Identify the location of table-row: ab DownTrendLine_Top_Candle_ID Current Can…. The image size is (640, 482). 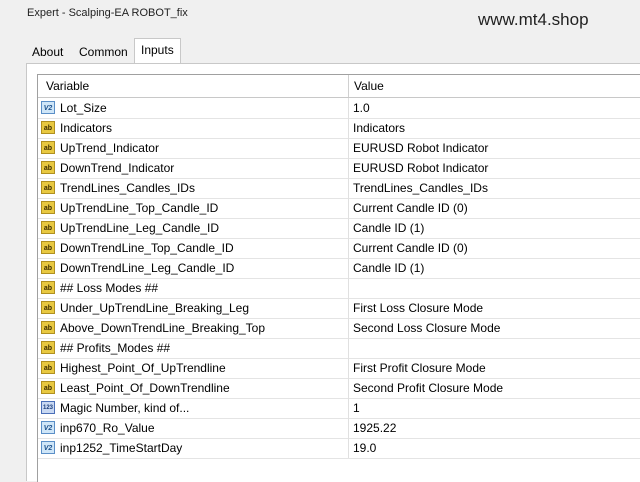
(339, 248).